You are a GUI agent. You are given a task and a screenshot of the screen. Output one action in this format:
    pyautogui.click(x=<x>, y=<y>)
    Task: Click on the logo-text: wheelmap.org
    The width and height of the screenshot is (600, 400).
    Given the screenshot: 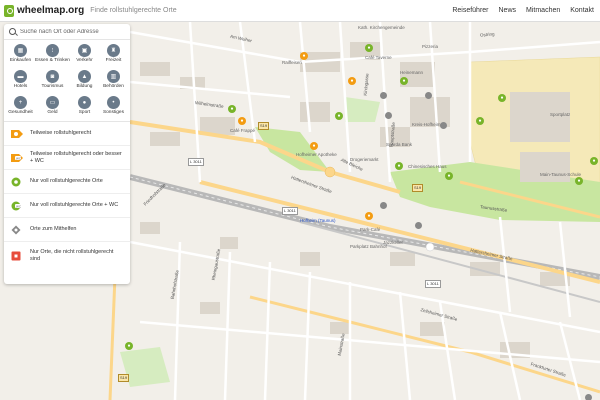 What is the action you would take?
    pyautogui.click(x=51, y=10)
    